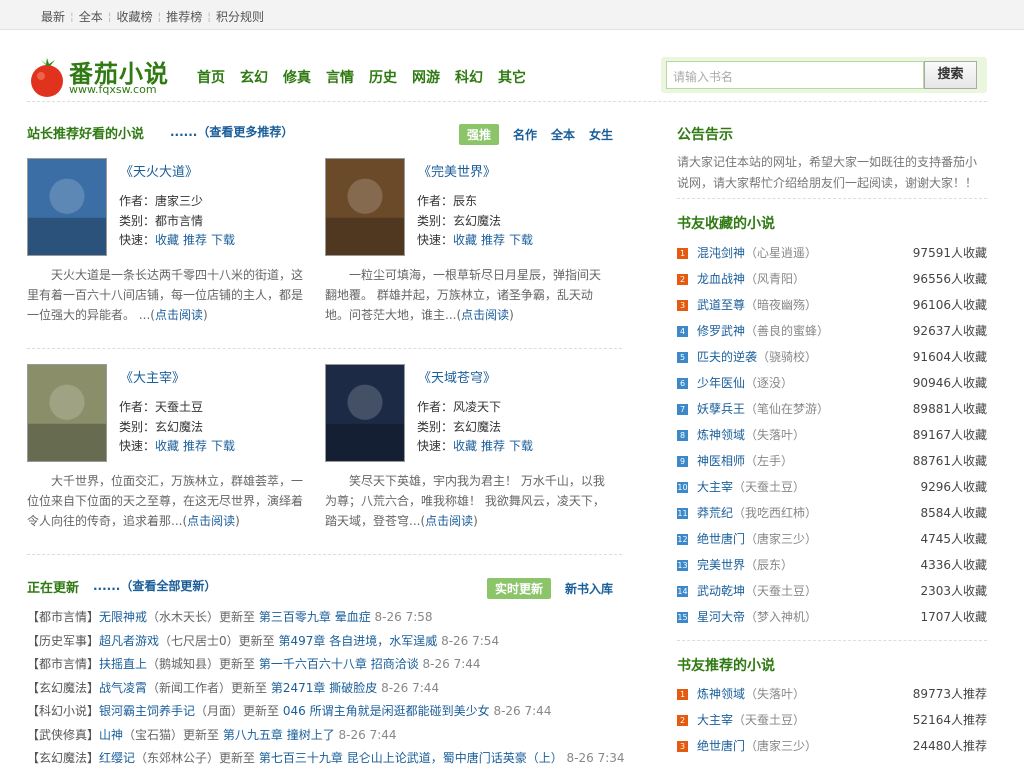 The image size is (1024, 768). What do you see at coordinates (563, 134) in the screenshot?
I see `recommend-tab: 全本` at bounding box center [563, 134].